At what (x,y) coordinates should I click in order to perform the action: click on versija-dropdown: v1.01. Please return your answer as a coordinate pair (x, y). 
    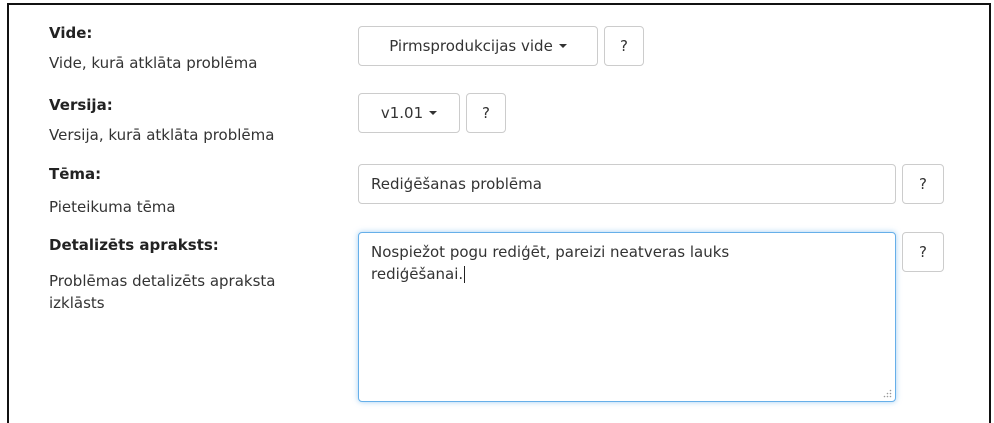
    Looking at the image, I should click on (409, 113).